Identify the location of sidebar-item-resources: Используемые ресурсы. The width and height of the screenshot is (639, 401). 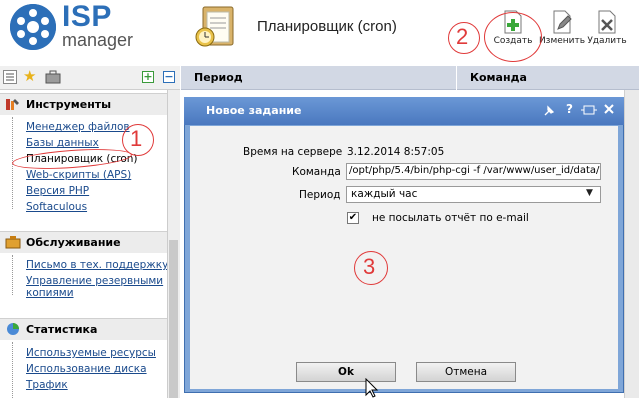
(91, 353).